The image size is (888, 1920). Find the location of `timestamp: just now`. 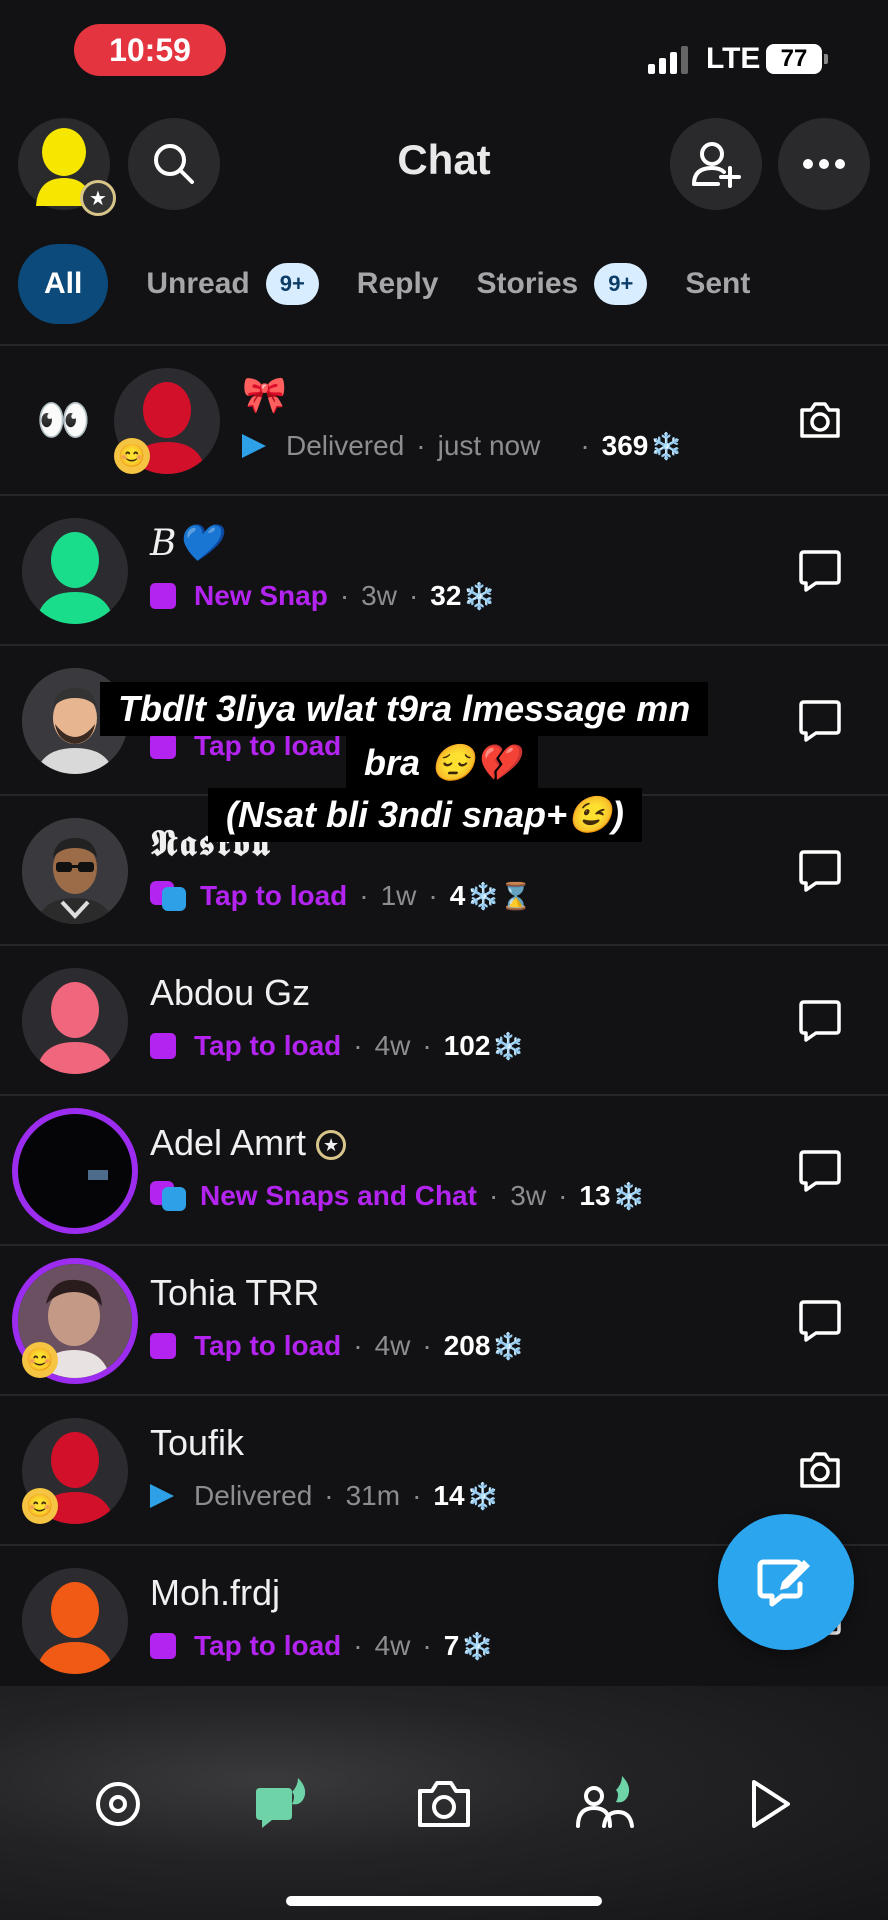

timestamp: just now is located at coordinates (489, 445).